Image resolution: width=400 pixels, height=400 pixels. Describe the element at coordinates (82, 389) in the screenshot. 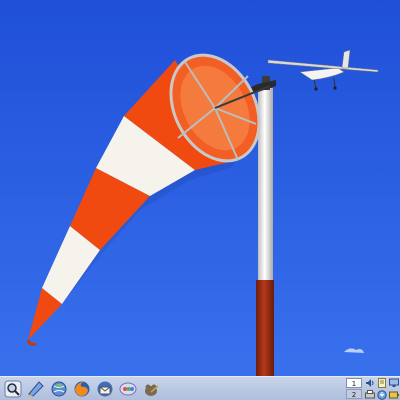

I see `firefox-icon` at that location.